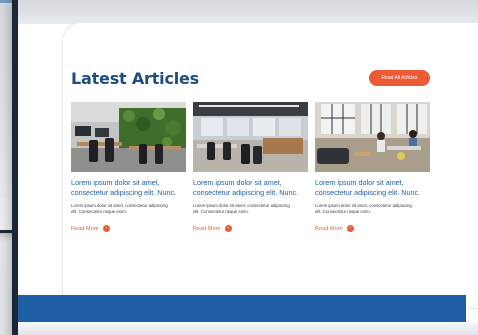 This screenshot has height=335, width=478. I want to click on read-all-articles-button: Read All Articles, so click(399, 78).